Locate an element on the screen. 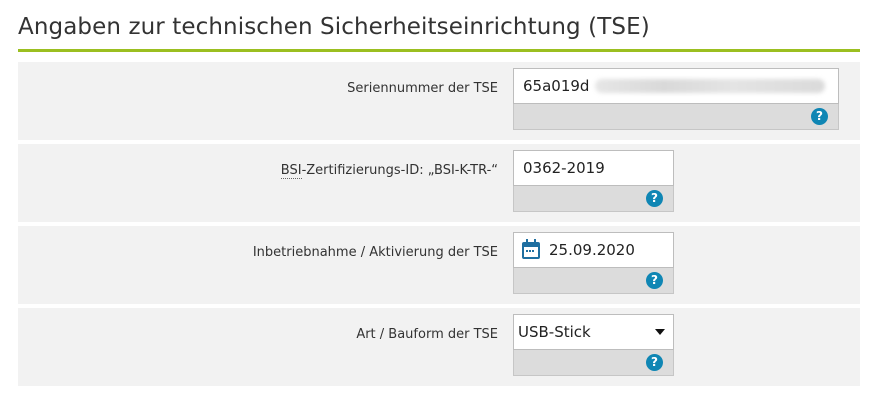  type-value: USB-Stick is located at coordinates (554, 332).